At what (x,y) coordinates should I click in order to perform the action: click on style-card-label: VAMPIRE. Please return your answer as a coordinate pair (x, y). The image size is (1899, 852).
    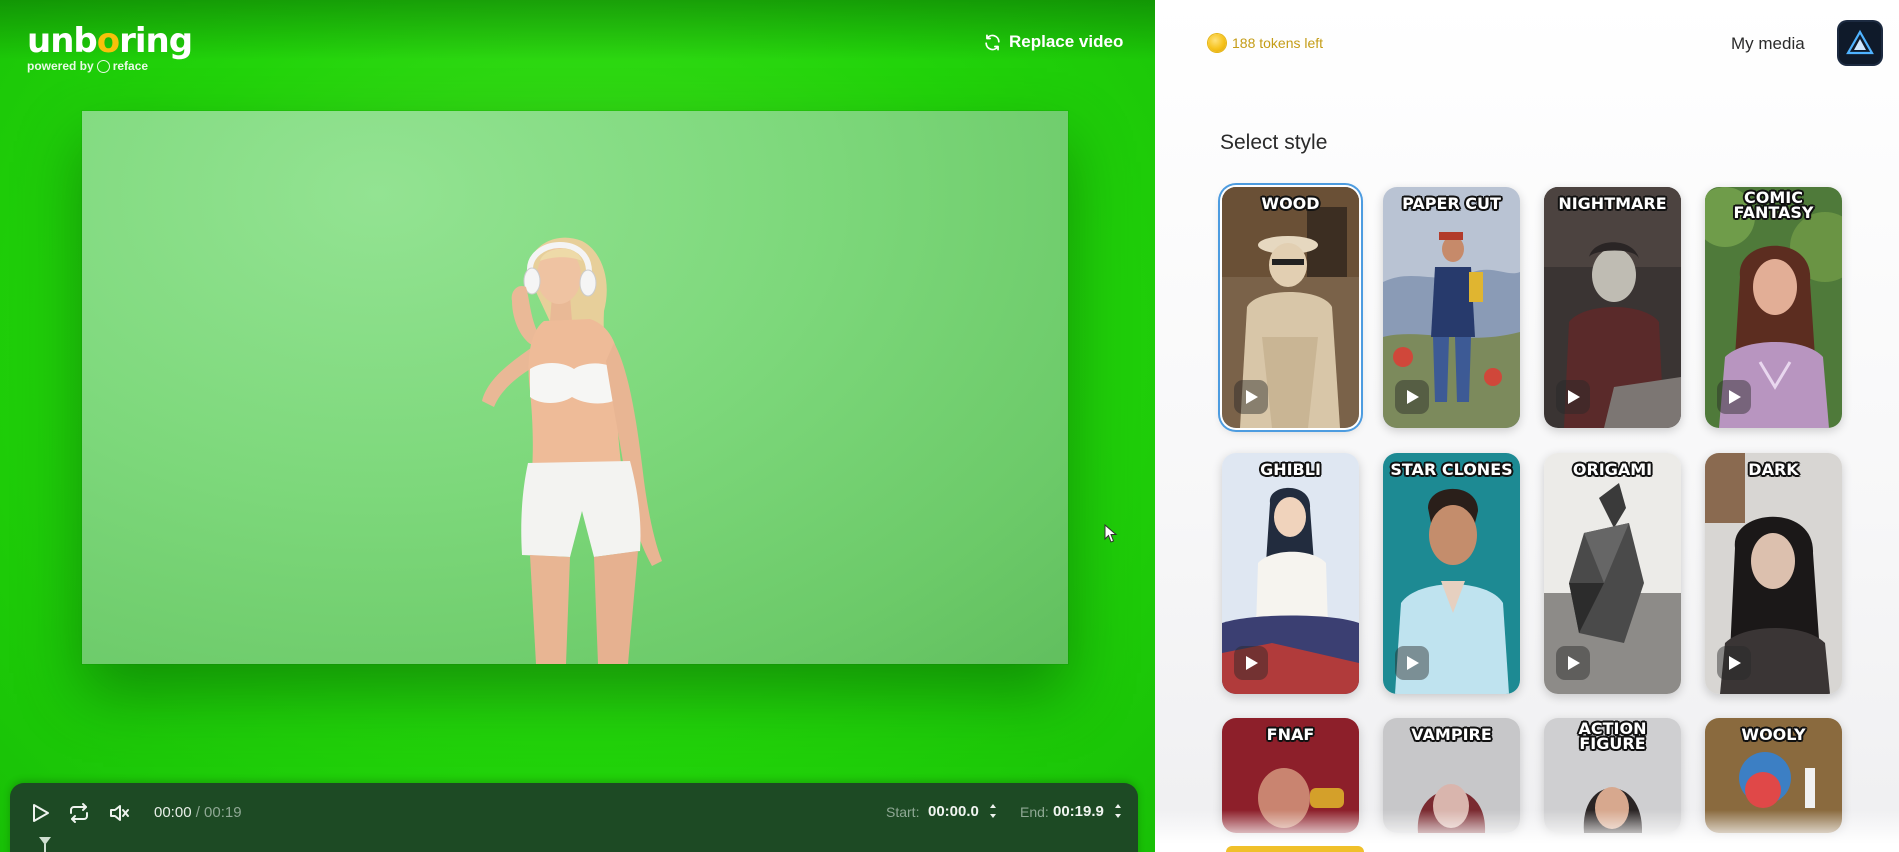
    Looking at the image, I should click on (1451, 734).